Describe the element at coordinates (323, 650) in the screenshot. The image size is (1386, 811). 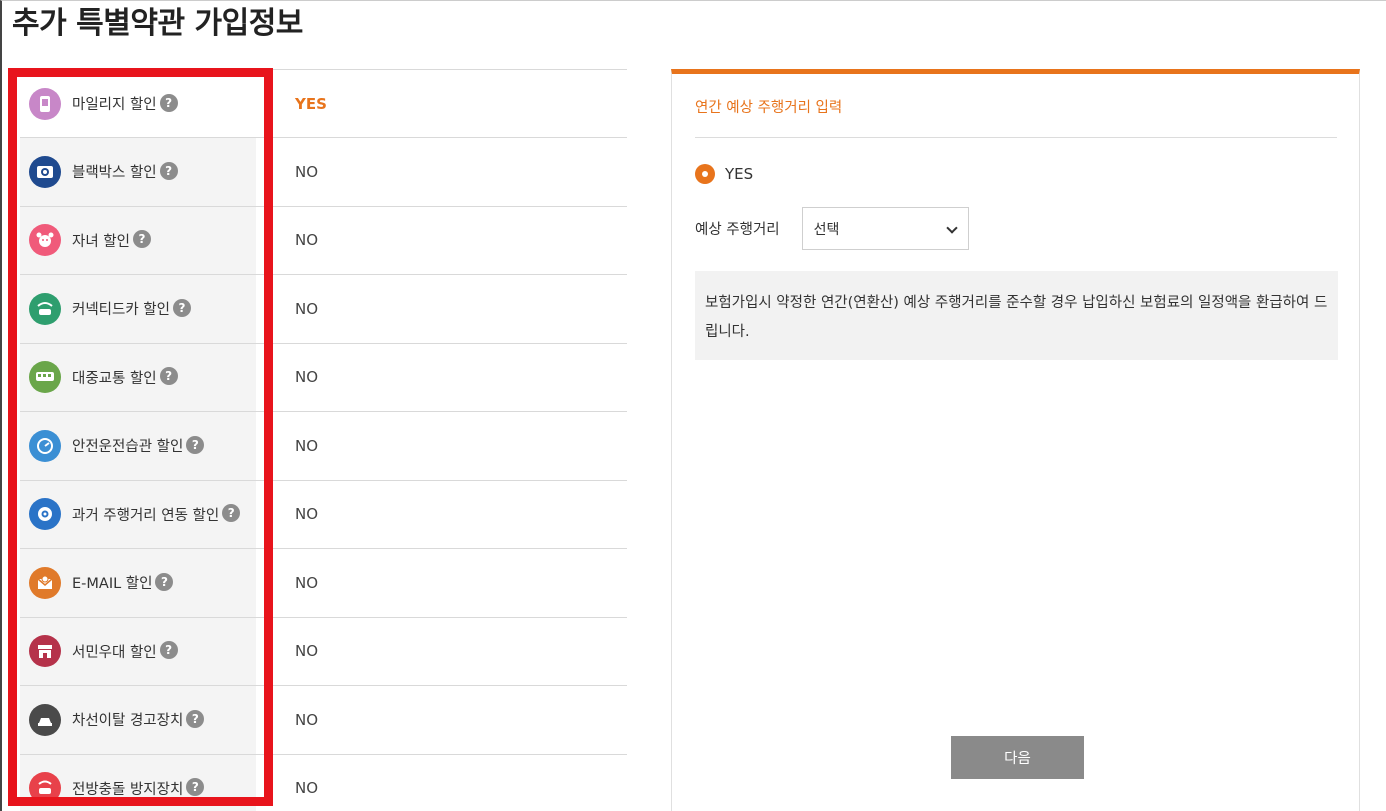
I see `discount-row-low-income: 서민우대 할인? NO` at that location.